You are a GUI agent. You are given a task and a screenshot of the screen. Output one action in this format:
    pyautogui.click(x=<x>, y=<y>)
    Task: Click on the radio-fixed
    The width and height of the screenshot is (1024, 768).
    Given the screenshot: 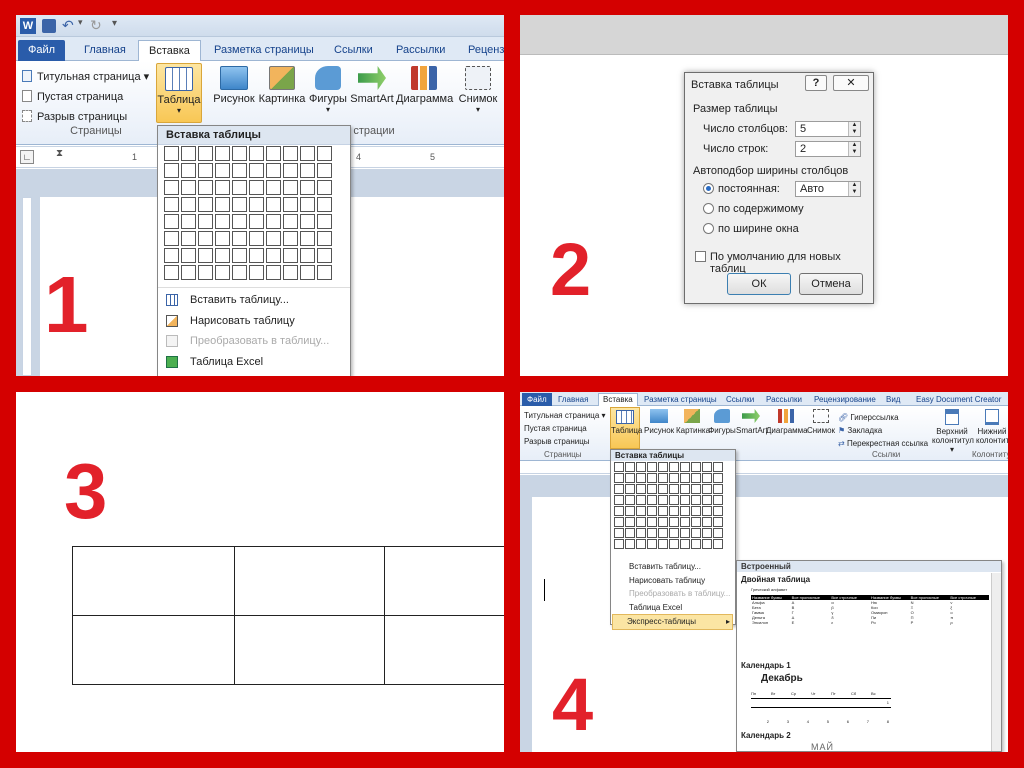 What is the action you would take?
    pyautogui.click(x=708, y=188)
    